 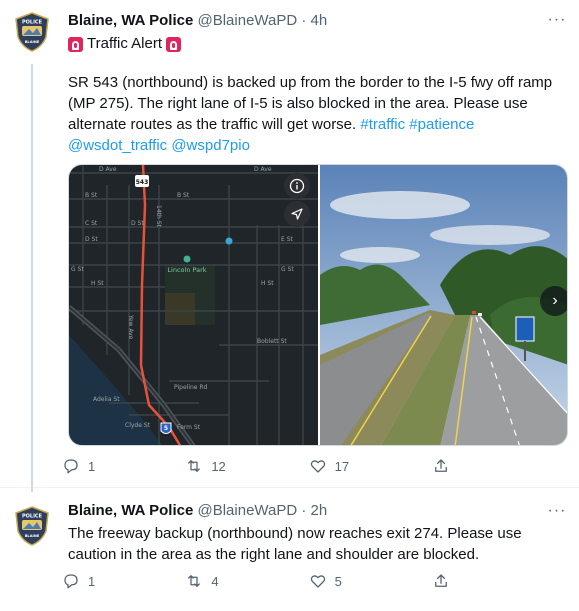 I want to click on retweet-button: 4, so click(x=220, y=581).